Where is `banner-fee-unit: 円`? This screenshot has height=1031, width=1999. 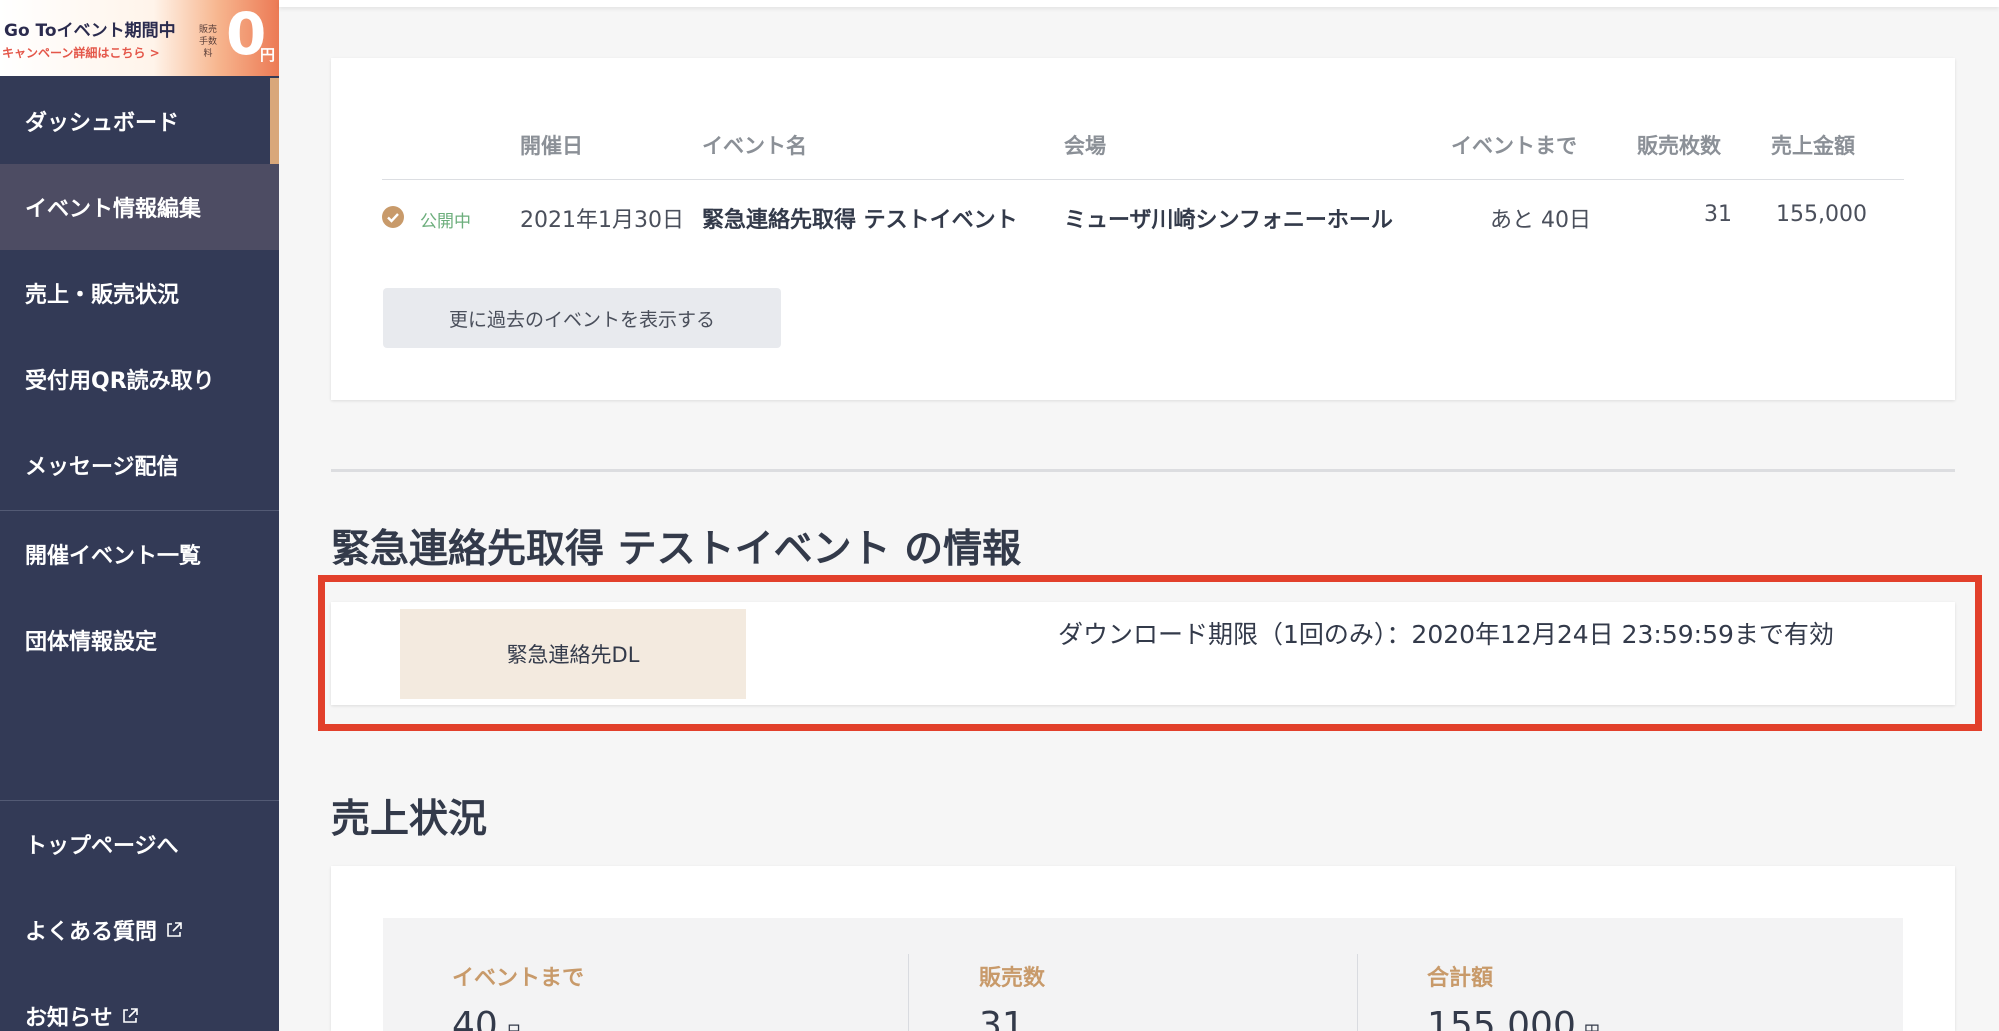 banner-fee-unit: 円 is located at coordinates (268, 55).